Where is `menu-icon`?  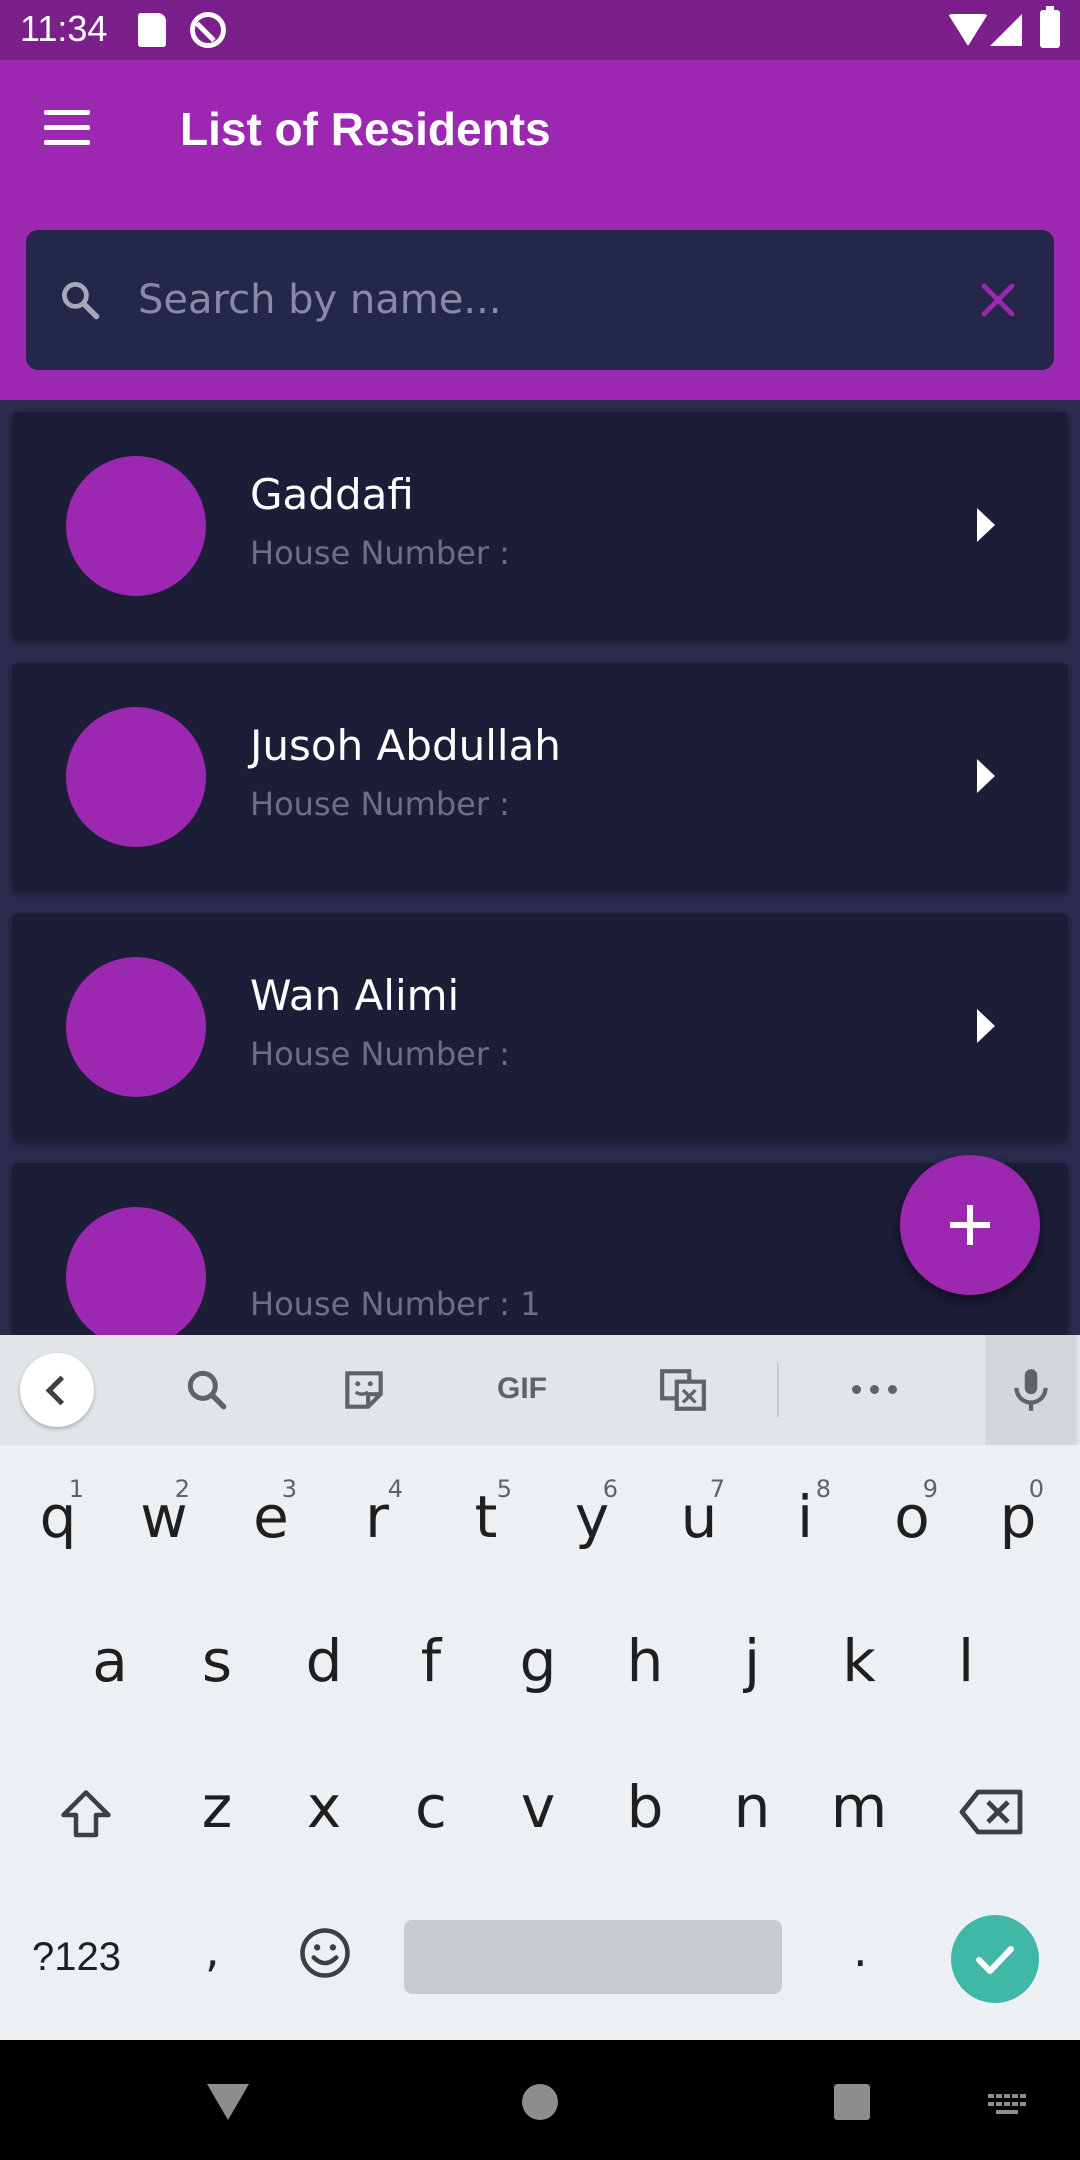 menu-icon is located at coordinates (68, 128).